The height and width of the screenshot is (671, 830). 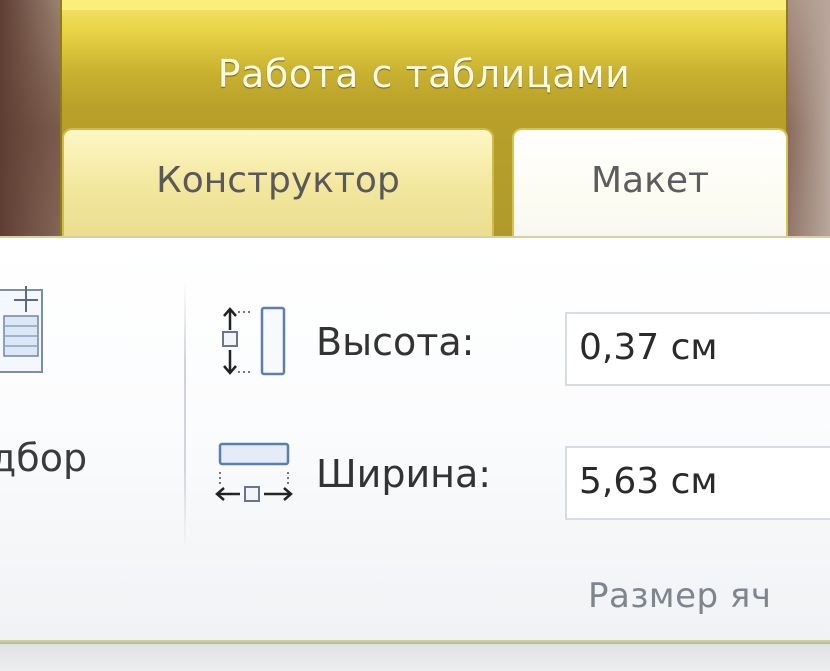 What do you see at coordinates (26, 330) in the screenshot?
I see `table-autofit-icon` at bounding box center [26, 330].